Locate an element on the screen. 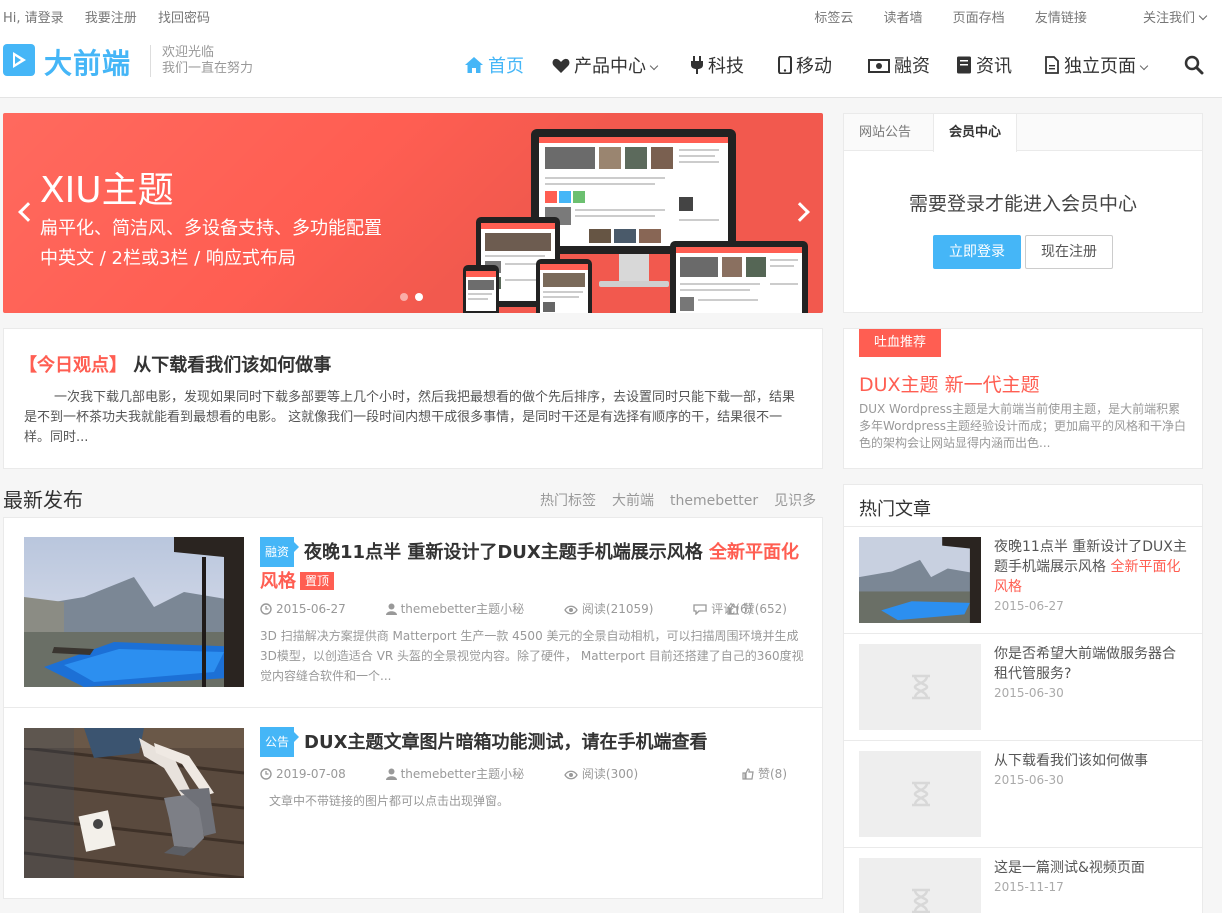  money-icon is located at coordinates (879, 66).